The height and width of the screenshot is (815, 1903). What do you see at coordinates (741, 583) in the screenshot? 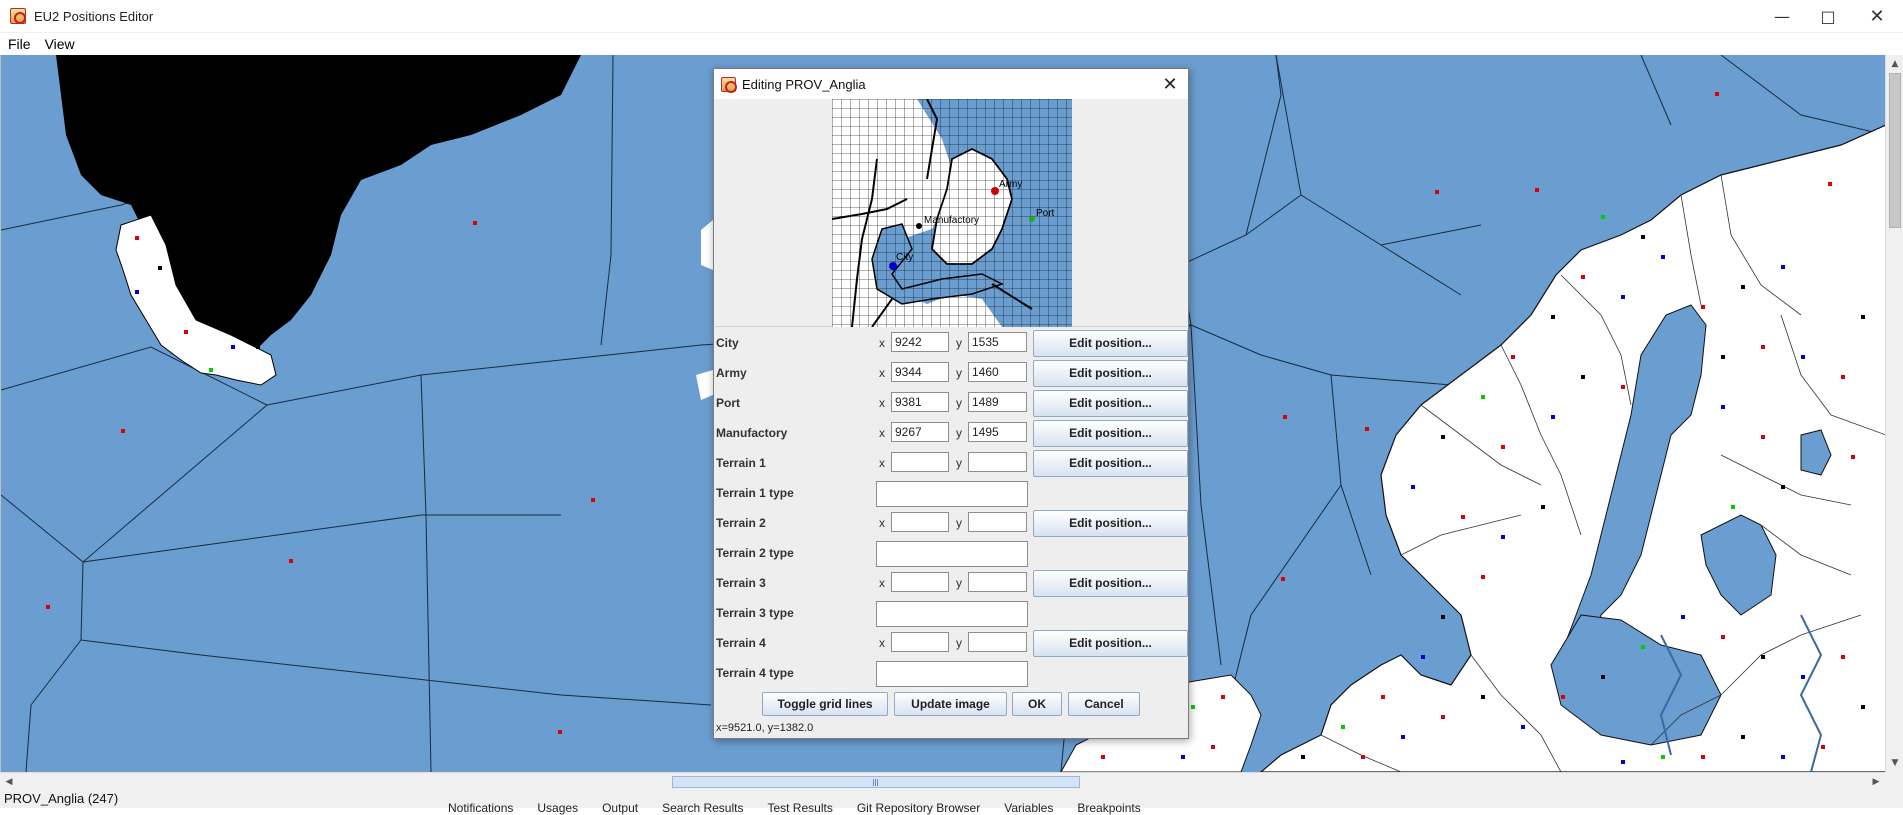
I see `row-label: Terrain 3` at bounding box center [741, 583].